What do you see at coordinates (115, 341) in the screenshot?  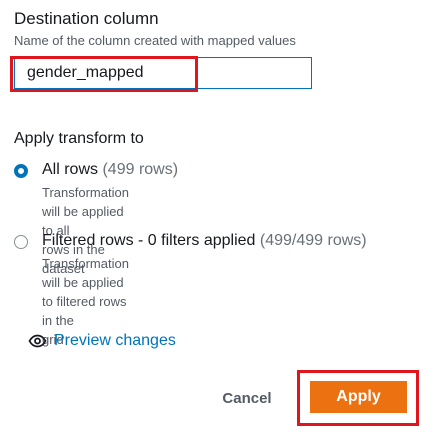 I see `preview-changes-label: Preview changes` at bounding box center [115, 341].